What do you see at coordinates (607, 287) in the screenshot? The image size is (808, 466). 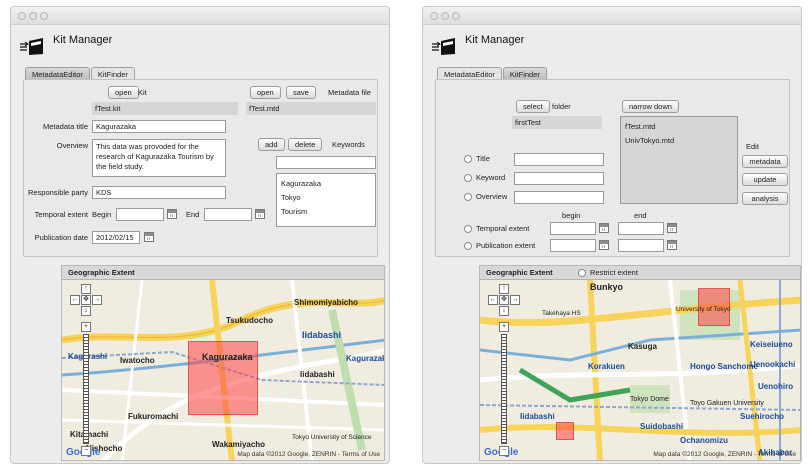 I see `map-label: Bunkyo` at bounding box center [607, 287].